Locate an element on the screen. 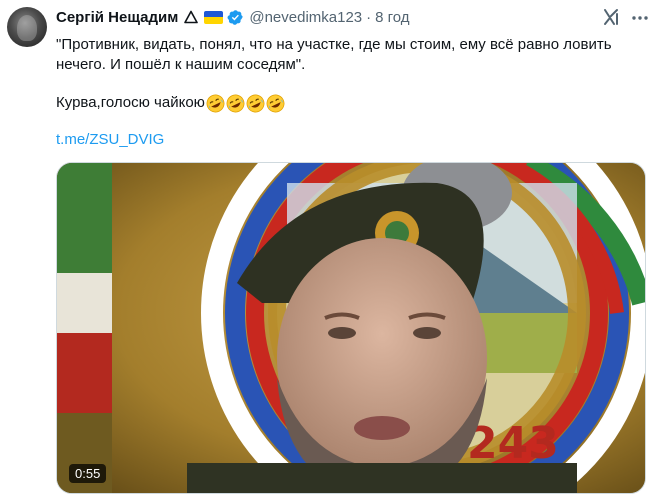 The height and width of the screenshot is (503, 652). more-options-icon is located at coordinates (640, 18).